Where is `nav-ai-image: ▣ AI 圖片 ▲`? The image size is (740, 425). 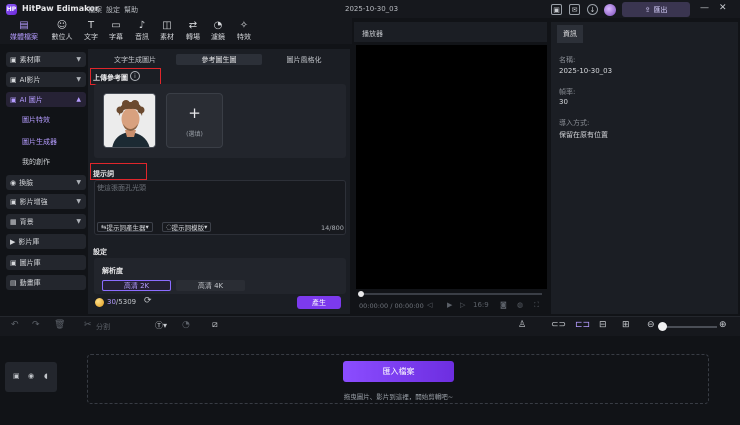
nav-ai-image: ▣ AI 圖片 ▲ is located at coordinates (46, 99).